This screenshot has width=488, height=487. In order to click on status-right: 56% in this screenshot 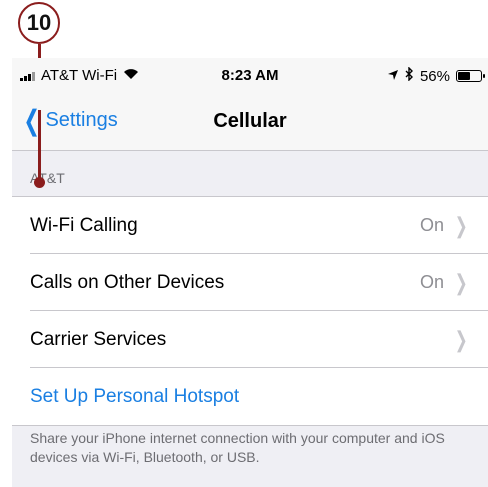, I will do `click(436, 75)`.